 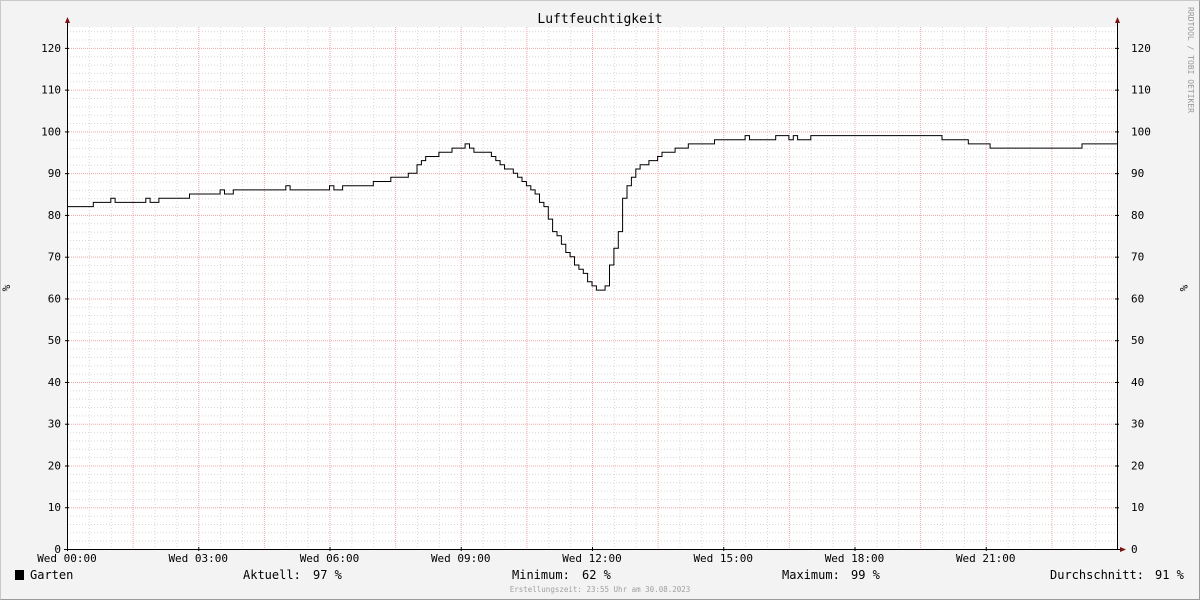 I want to click on y-tick-label-left: 50, so click(x=54, y=340).